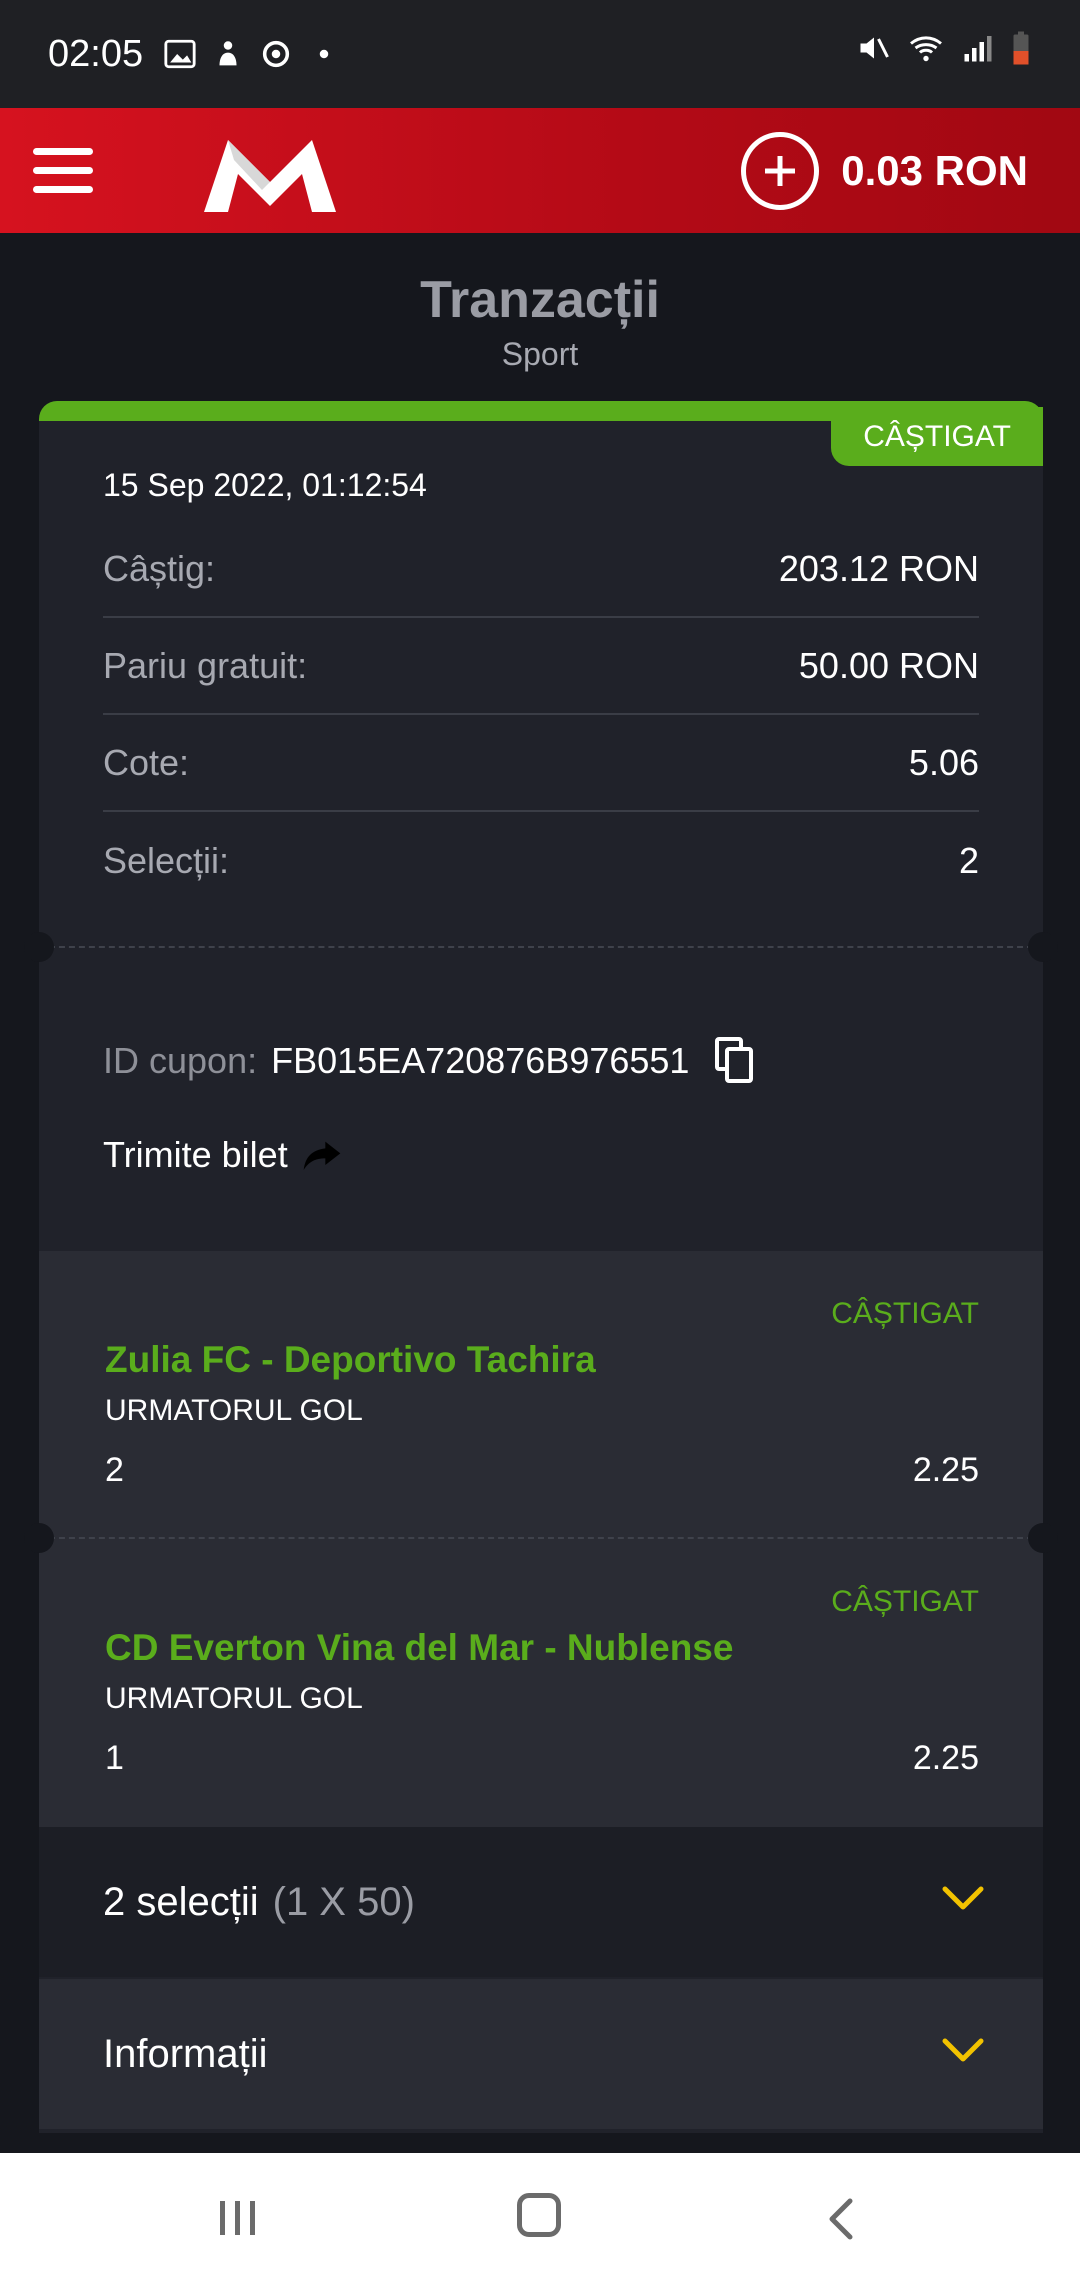 The width and height of the screenshot is (1080, 2280). Describe the element at coordinates (878, 568) in the screenshot. I see `row-value: 203.12 RON` at that location.